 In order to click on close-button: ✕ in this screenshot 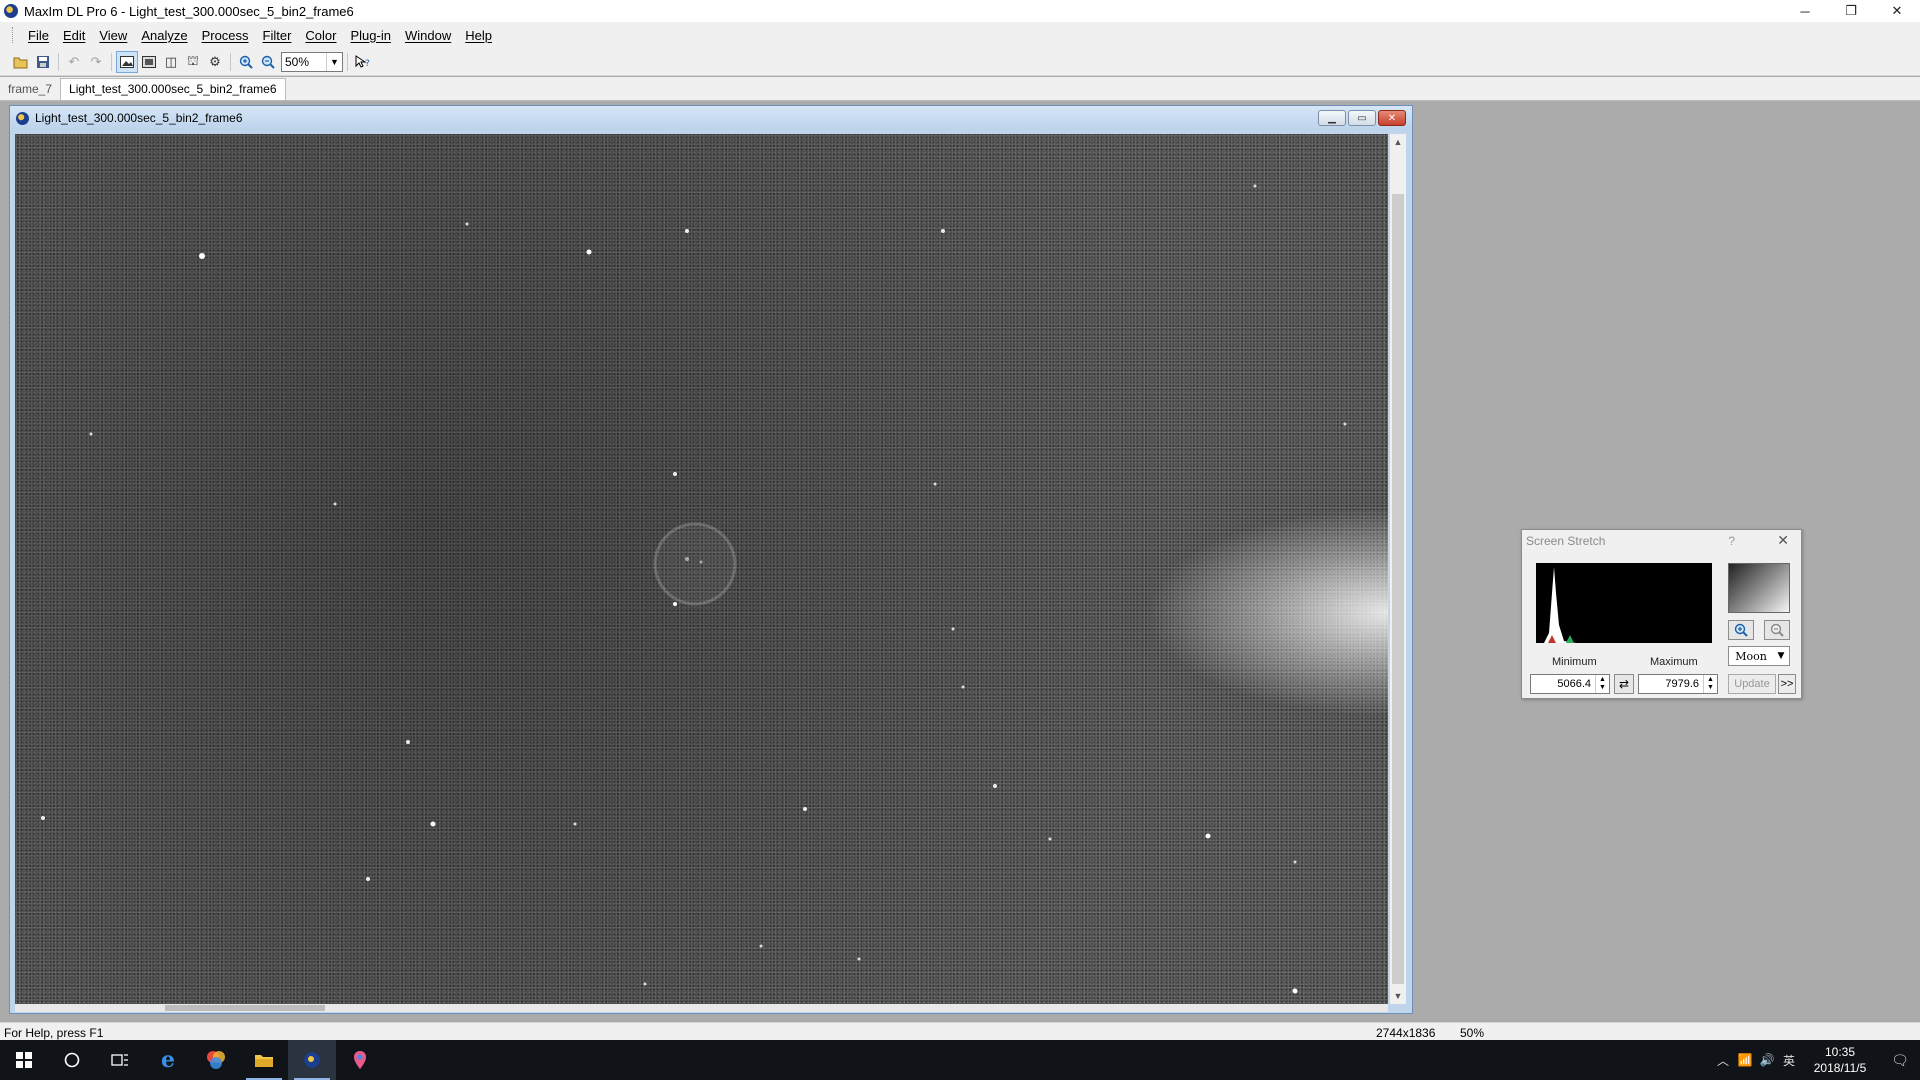, I will do `click(1897, 11)`.